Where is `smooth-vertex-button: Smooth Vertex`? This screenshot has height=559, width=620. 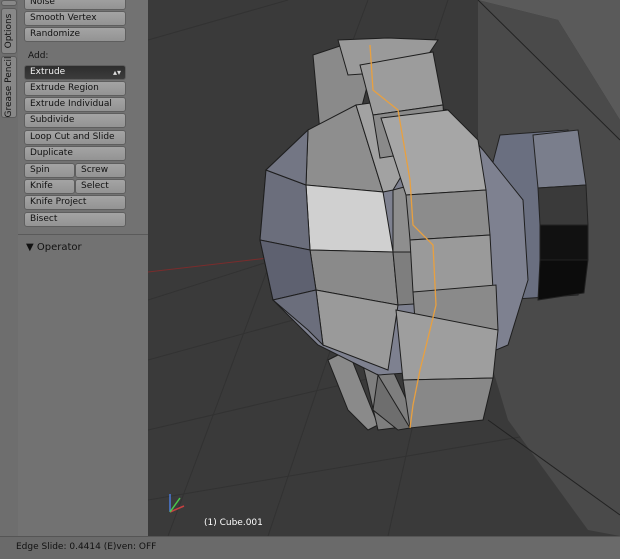
smooth-vertex-button: Smooth Vertex is located at coordinates (75, 18).